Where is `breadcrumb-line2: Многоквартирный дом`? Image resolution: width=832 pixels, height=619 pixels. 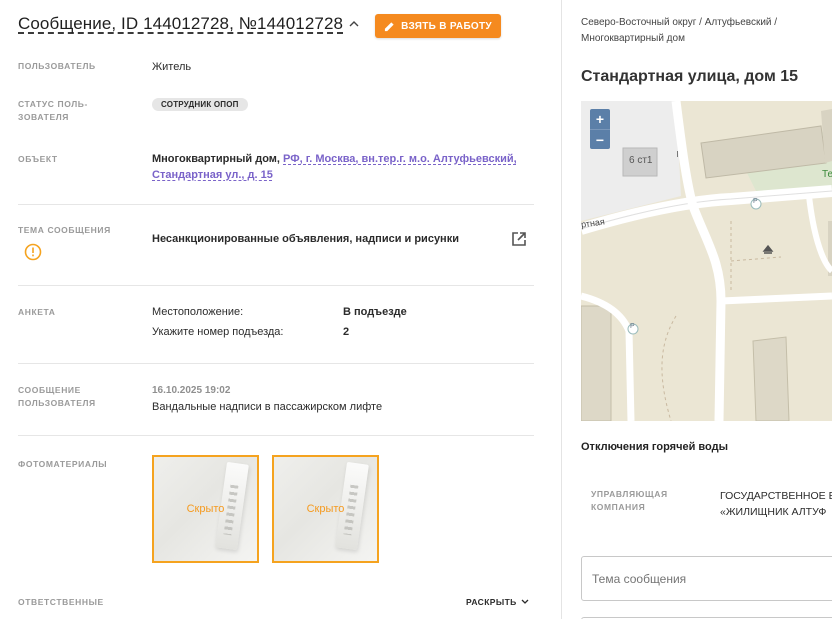 breadcrumb-line2: Многоквартирный дом is located at coordinates (701, 39).